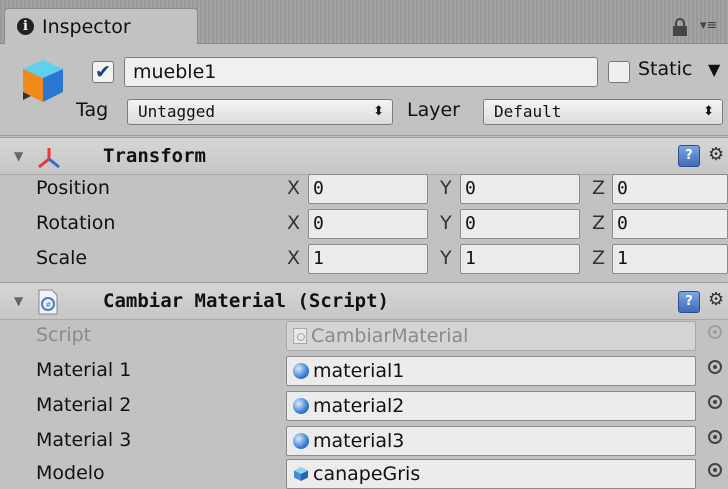 The height and width of the screenshot is (489, 728). Describe the element at coordinates (246, 301) in the screenshot. I see `script-component-title: Cambiar Material (Script)` at that location.